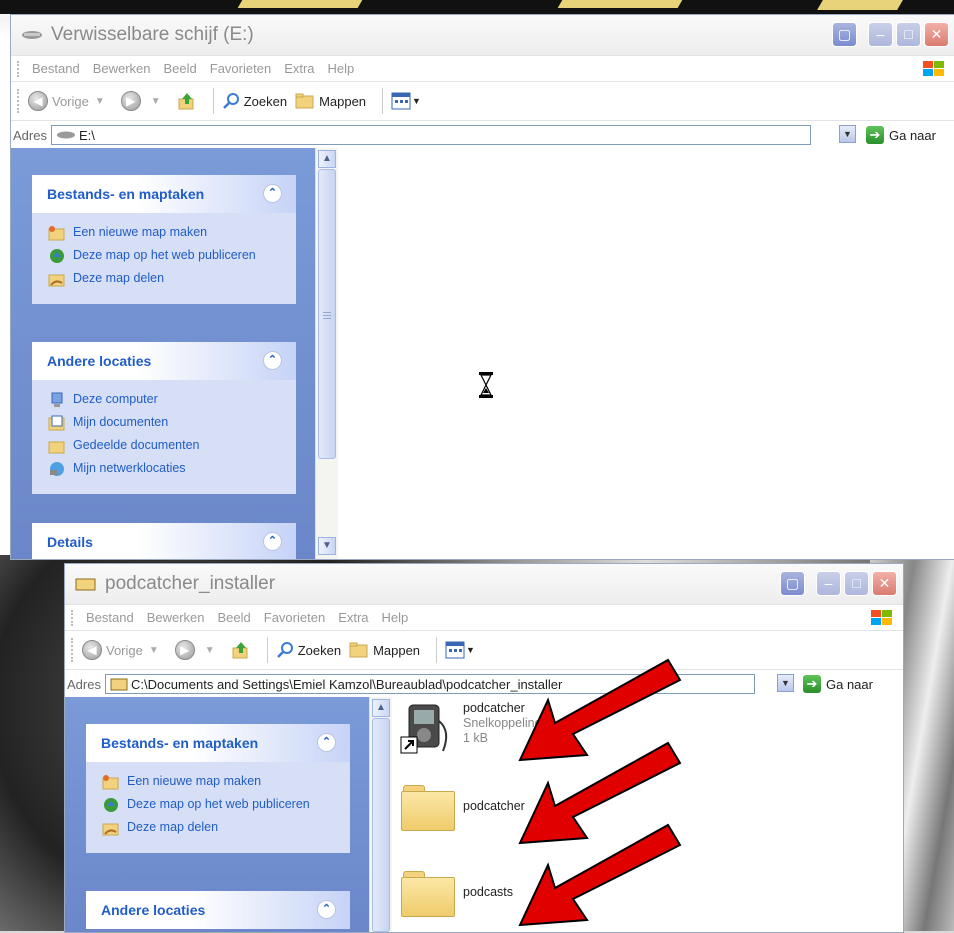 This screenshot has width=954, height=933. What do you see at coordinates (57, 399) in the screenshot?
I see `computer-icon` at bounding box center [57, 399].